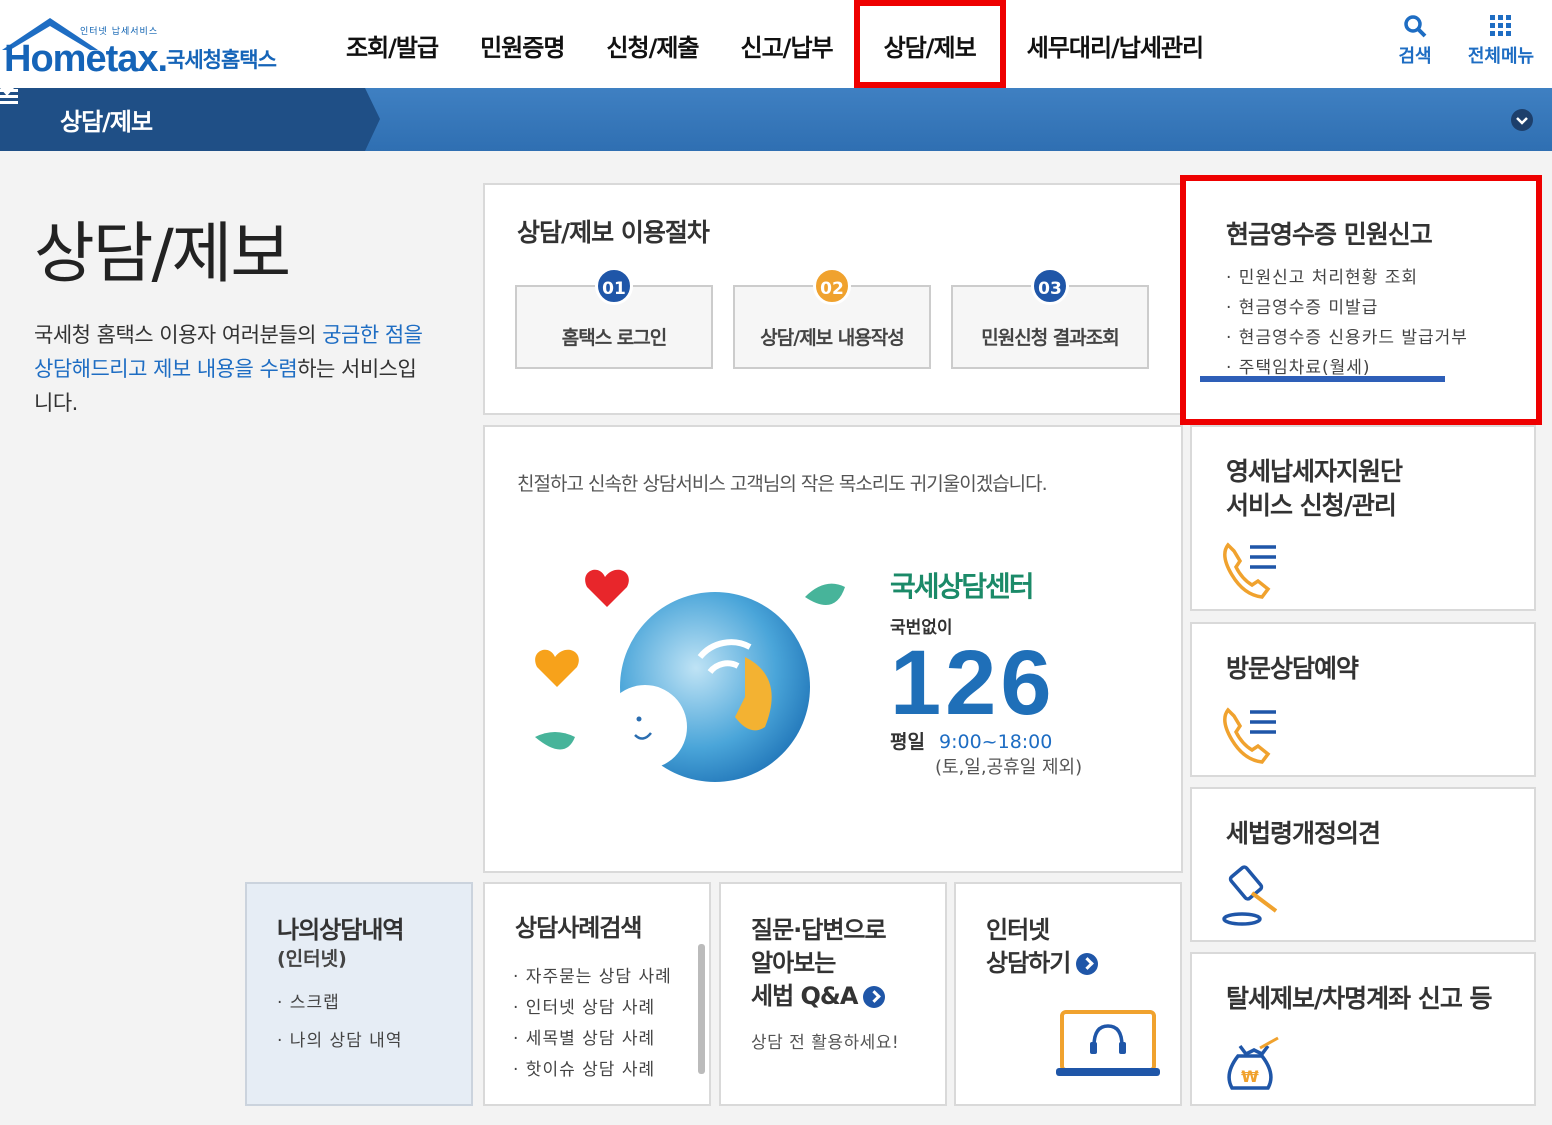  I want to click on caret-down-icon, so click(7, 92).